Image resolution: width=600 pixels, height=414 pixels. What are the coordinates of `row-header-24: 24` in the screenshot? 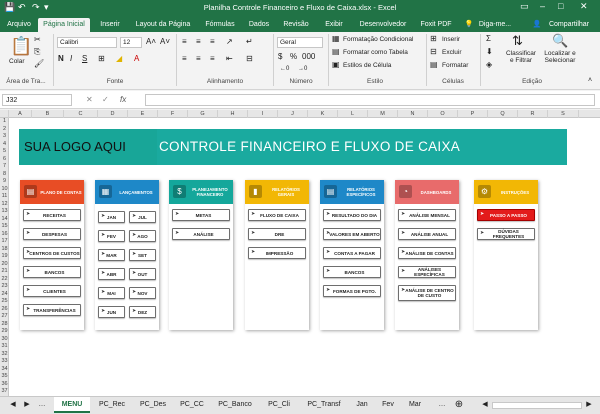 It's located at (4, 295).